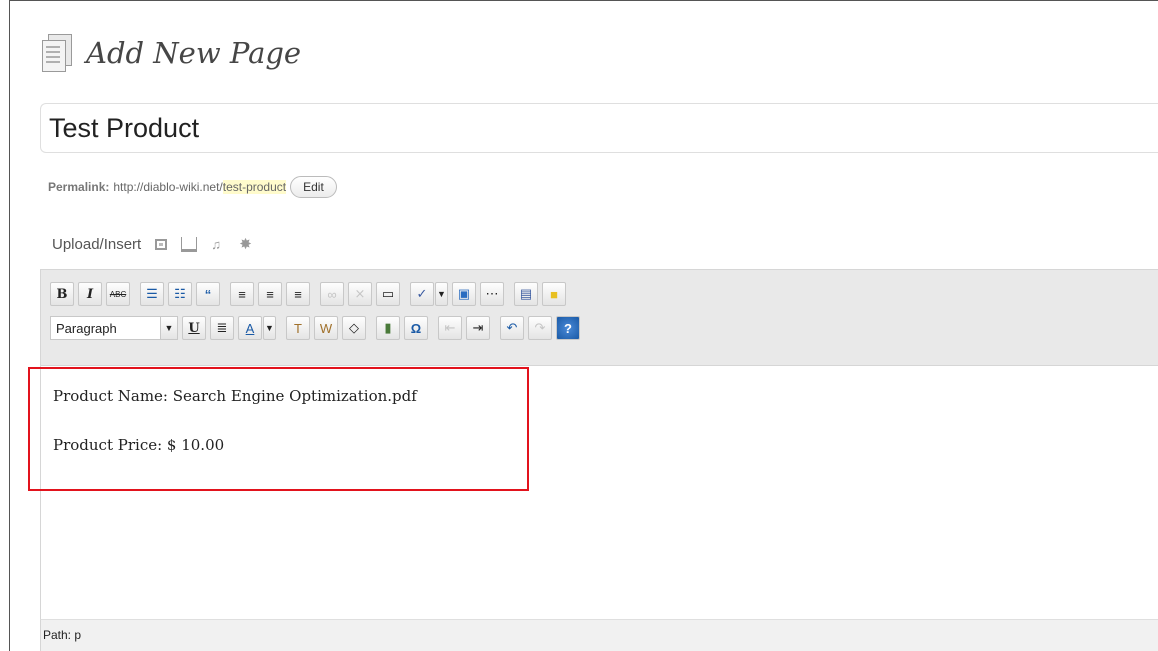 The height and width of the screenshot is (651, 1158). What do you see at coordinates (416, 328) in the screenshot?
I see `special-char-button: Ω` at bounding box center [416, 328].